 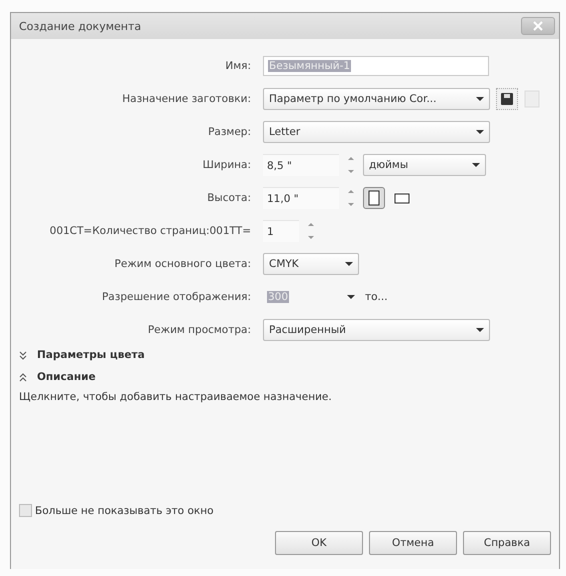 What do you see at coordinates (149, 231) in the screenshot?
I see `field-label: 001CT=Количество страниц:001TT=` at bounding box center [149, 231].